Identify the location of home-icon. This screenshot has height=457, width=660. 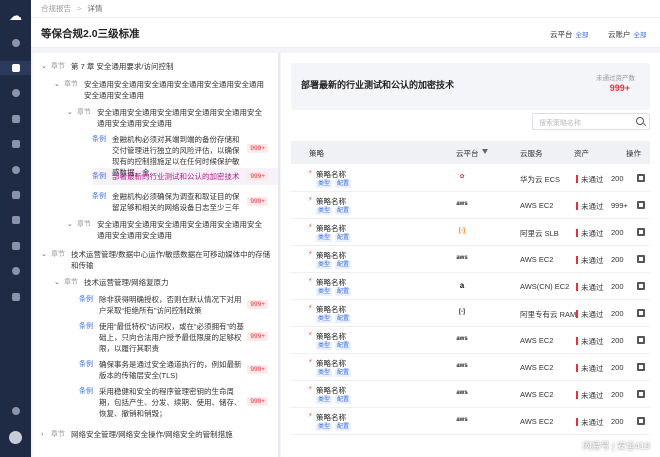
(15, 43).